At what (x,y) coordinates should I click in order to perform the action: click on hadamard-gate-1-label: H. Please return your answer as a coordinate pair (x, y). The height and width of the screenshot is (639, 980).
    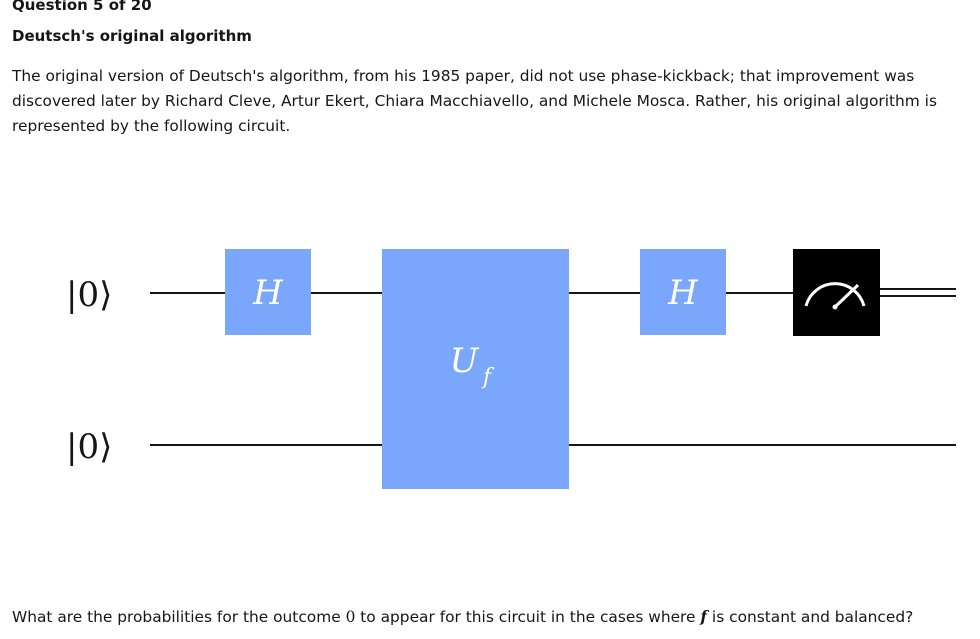
    Looking at the image, I should click on (268, 293).